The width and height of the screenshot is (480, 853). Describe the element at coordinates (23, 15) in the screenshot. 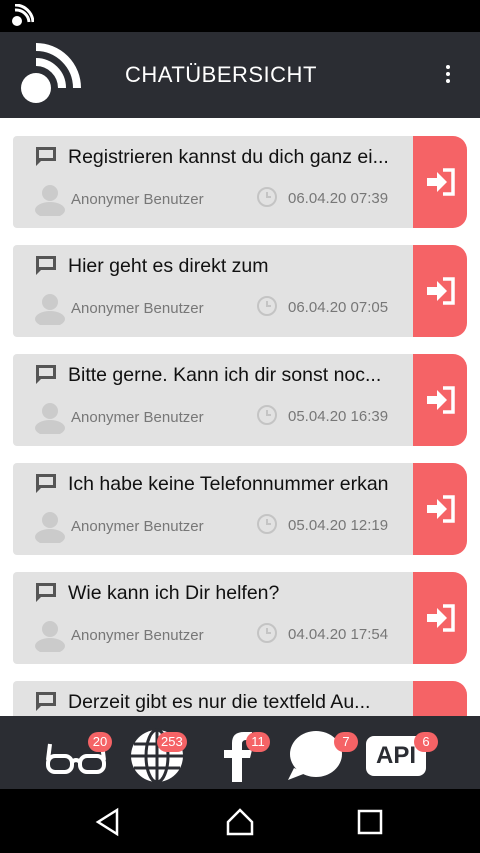

I see `app-notification-icon` at that location.